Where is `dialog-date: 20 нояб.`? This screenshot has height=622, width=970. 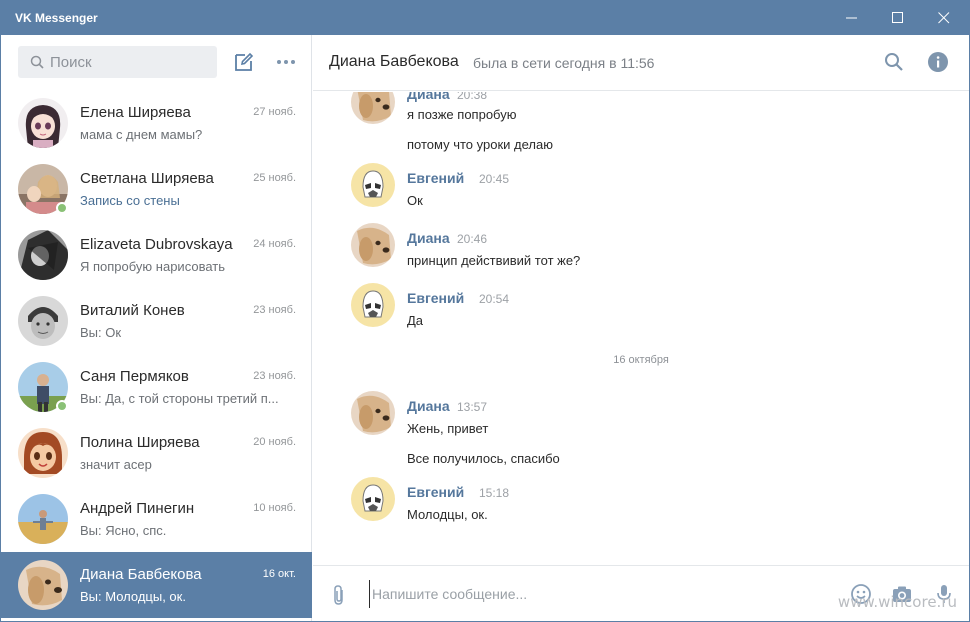
dialog-date: 20 нояб. is located at coordinates (274, 442).